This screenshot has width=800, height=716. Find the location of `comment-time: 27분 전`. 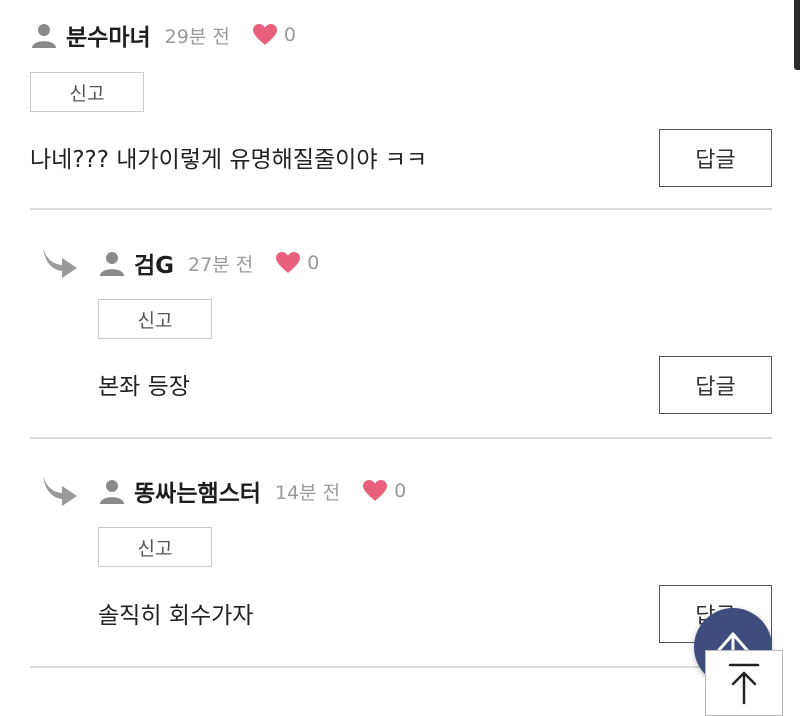

comment-time: 27분 전 is located at coordinates (221, 264).